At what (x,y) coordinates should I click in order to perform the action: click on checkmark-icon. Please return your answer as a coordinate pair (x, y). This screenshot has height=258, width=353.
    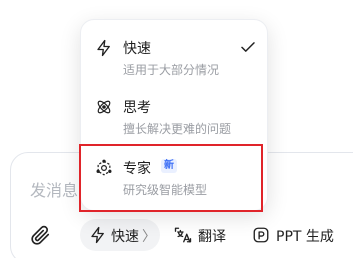
    Looking at the image, I should click on (248, 47).